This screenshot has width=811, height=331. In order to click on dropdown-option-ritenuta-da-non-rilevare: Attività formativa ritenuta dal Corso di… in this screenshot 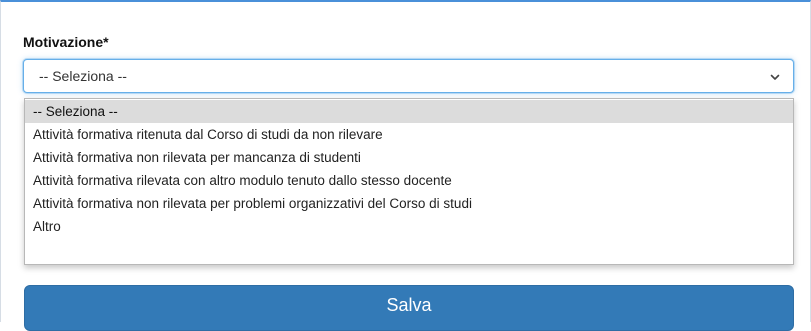, I will do `click(409, 134)`.